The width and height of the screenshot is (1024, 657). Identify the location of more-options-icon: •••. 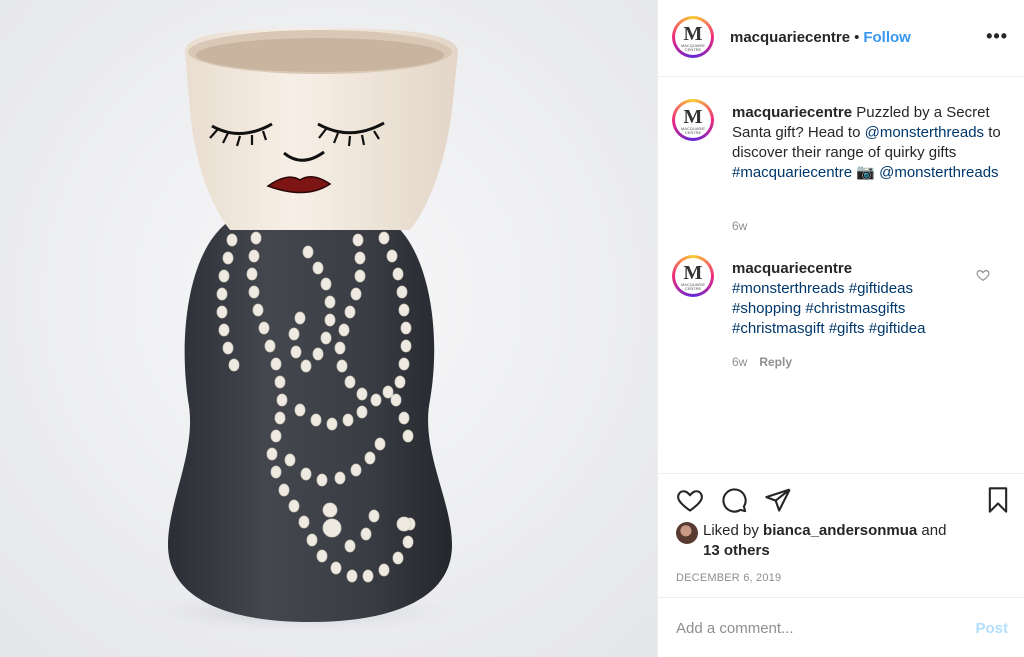
(997, 36).